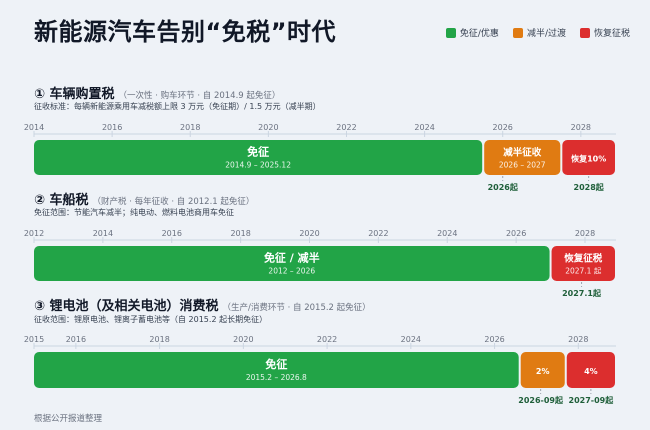  I want to click on section-3-tick-label: 2022, so click(327, 339).